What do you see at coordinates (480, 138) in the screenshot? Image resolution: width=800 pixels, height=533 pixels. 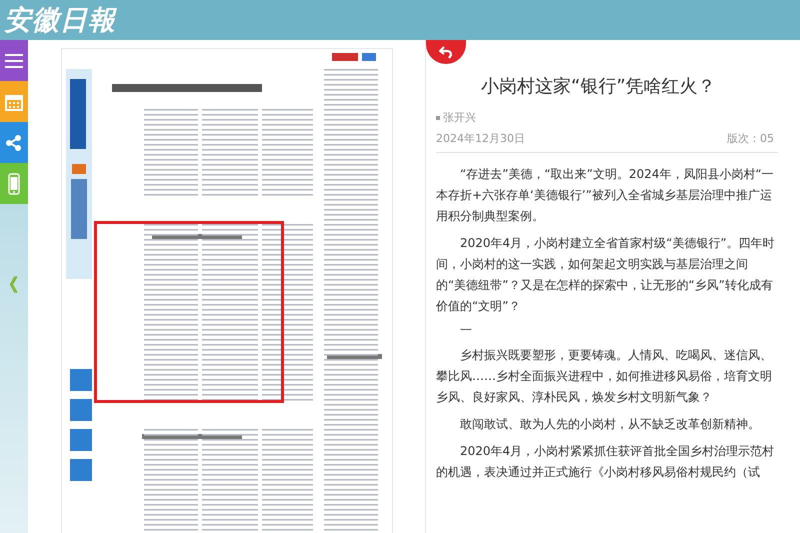 I see `publish-date: 2024年12月30日` at bounding box center [480, 138].